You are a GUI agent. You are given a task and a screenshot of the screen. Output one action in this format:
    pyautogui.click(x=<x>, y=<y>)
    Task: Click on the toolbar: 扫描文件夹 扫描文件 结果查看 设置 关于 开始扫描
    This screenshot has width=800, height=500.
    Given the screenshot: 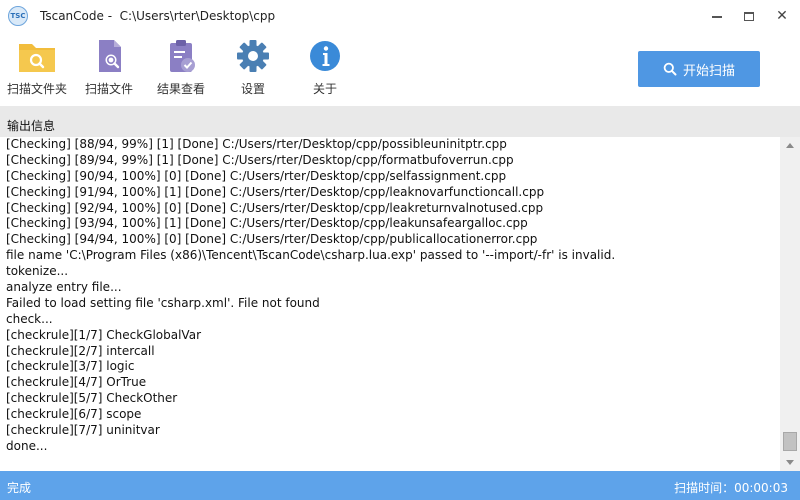 What is the action you would take?
    pyautogui.click(x=400, y=69)
    